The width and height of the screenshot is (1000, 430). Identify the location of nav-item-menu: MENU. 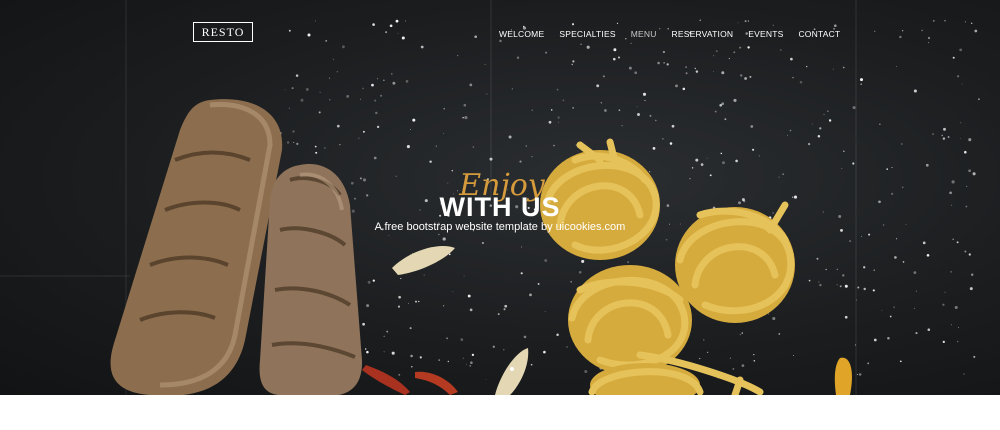
(644, 36).